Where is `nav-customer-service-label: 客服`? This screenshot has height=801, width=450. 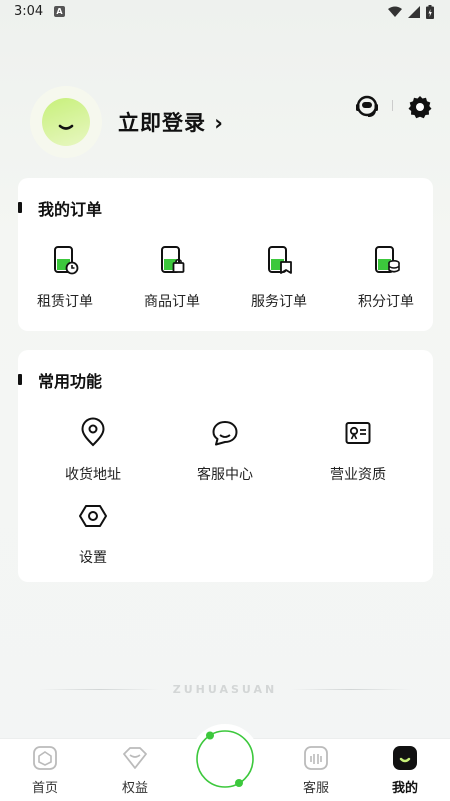
nav-customer-service-label: 客服 is located at coordinates (315, 788).